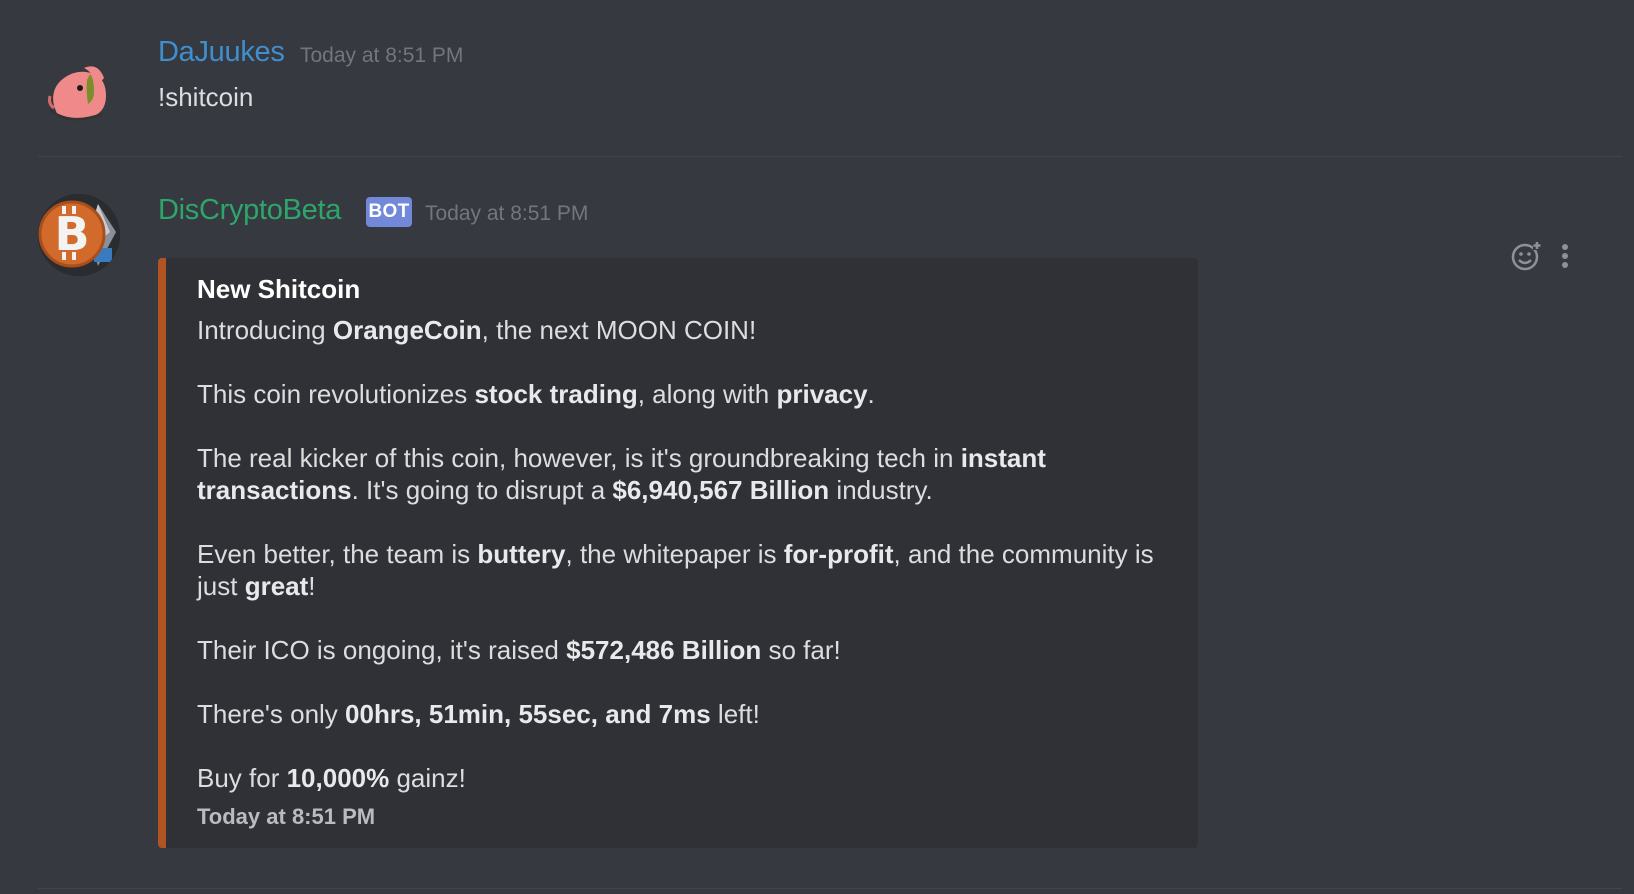 This screenshot has height=894, width=1634. I want to click on text-run: , along with, so click(707, 394).